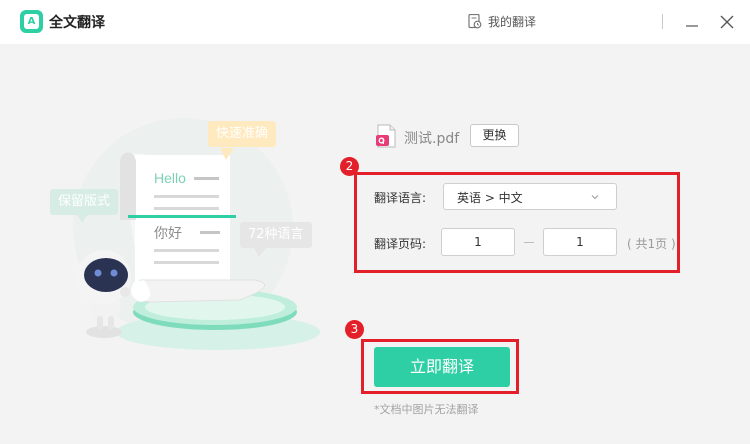 The height and width of the screenshot is (444, 750). What do you see at coordinates (432, 139) in the screenshot?
I see `file-name: 测试.pdf` at bounding box center [432, 139].